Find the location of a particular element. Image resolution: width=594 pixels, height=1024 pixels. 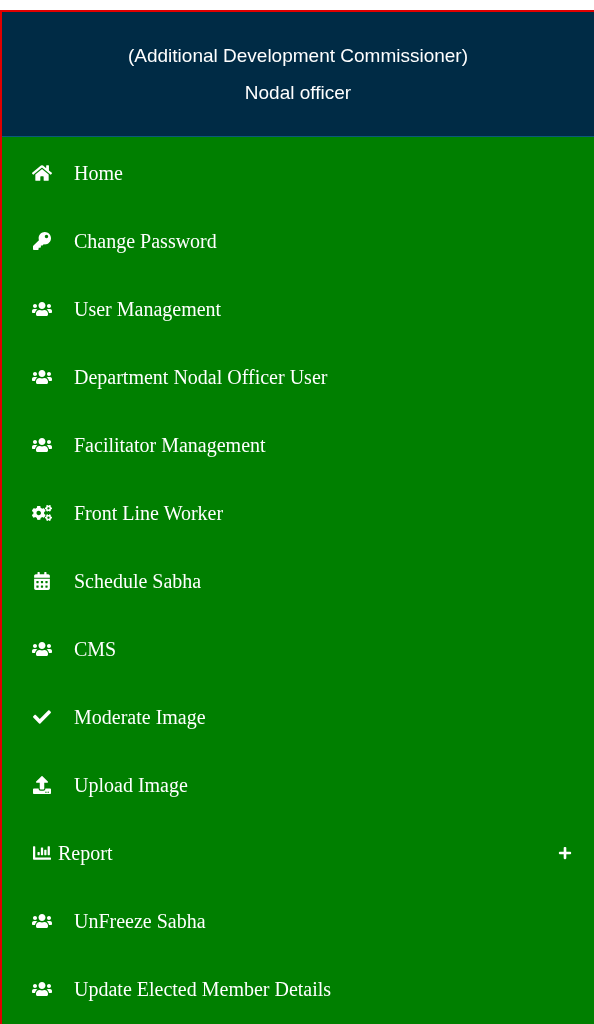

calendar-icon is located at coordinates (42, 581).